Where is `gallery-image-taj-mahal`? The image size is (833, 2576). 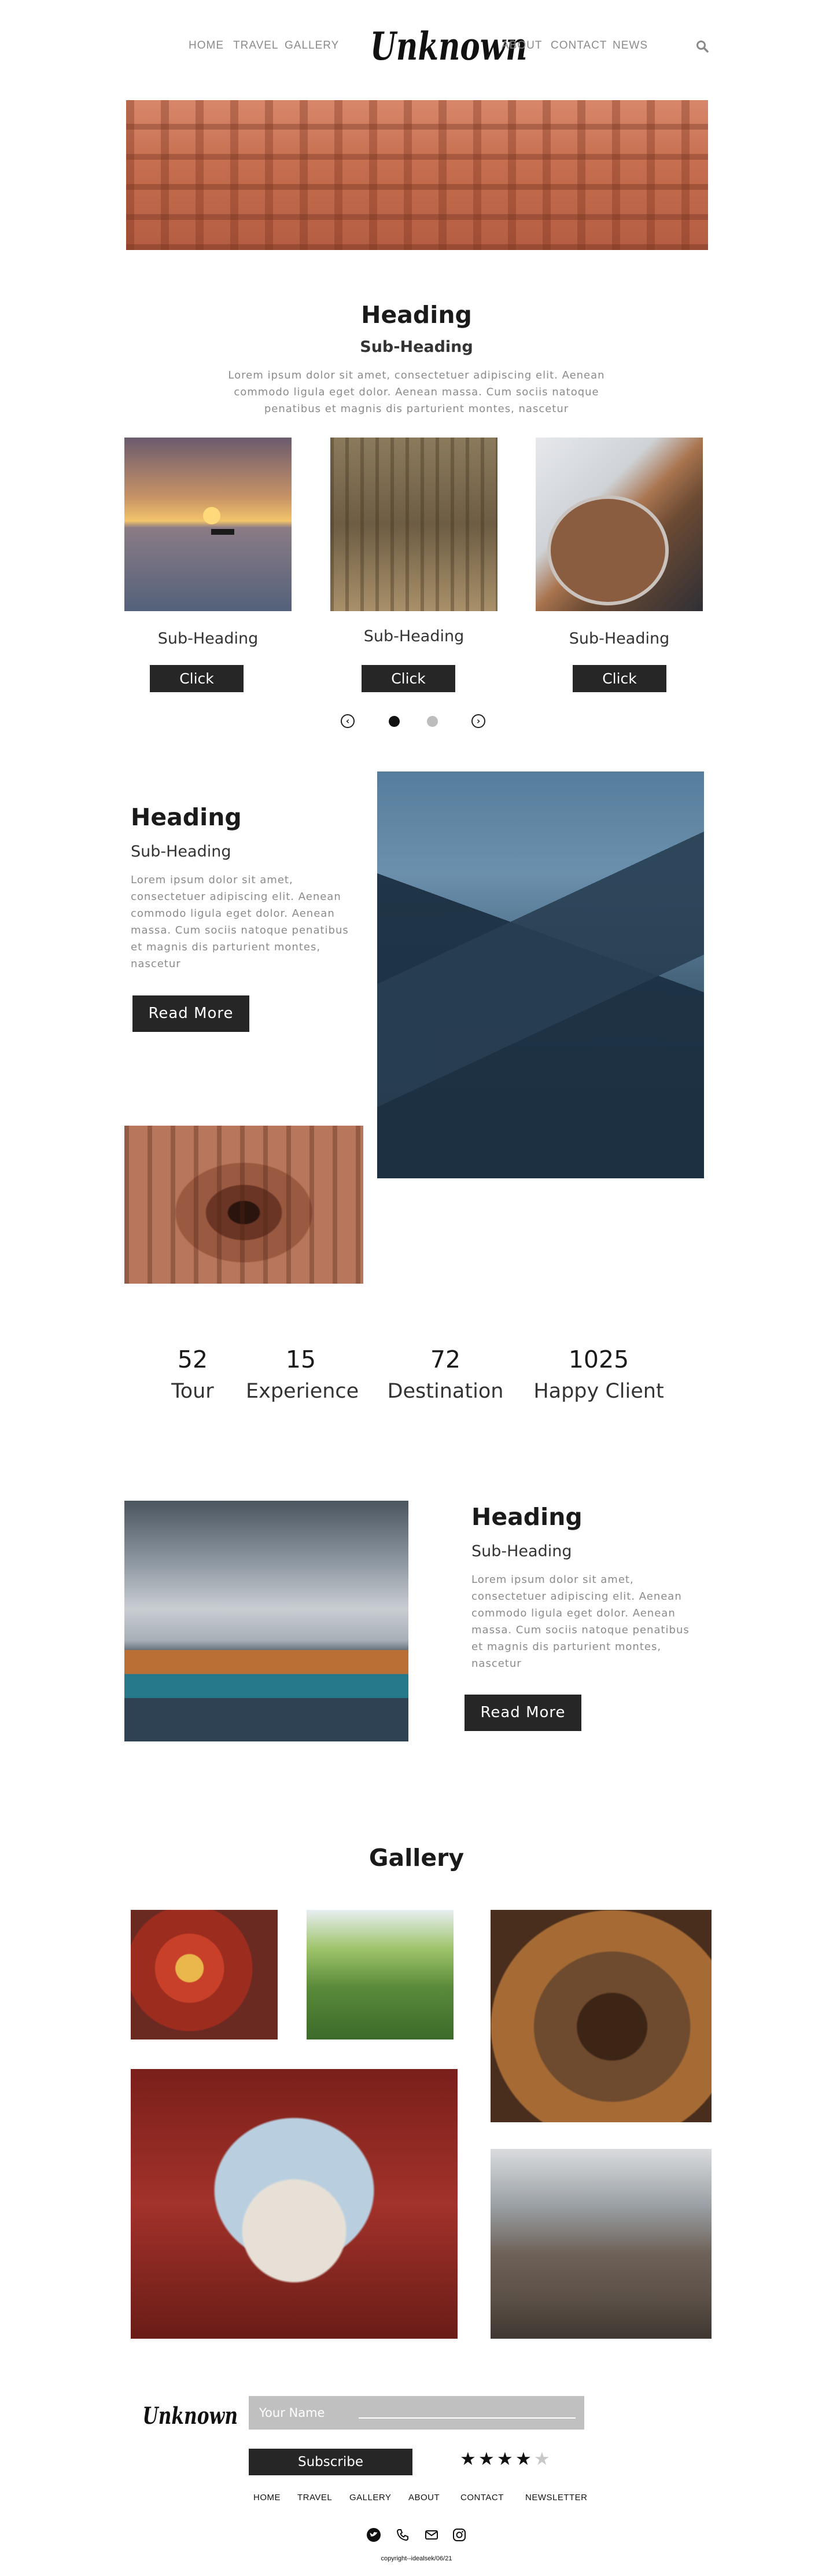
gallery-image-taj-mahal is located at coordinates (294, 2204).